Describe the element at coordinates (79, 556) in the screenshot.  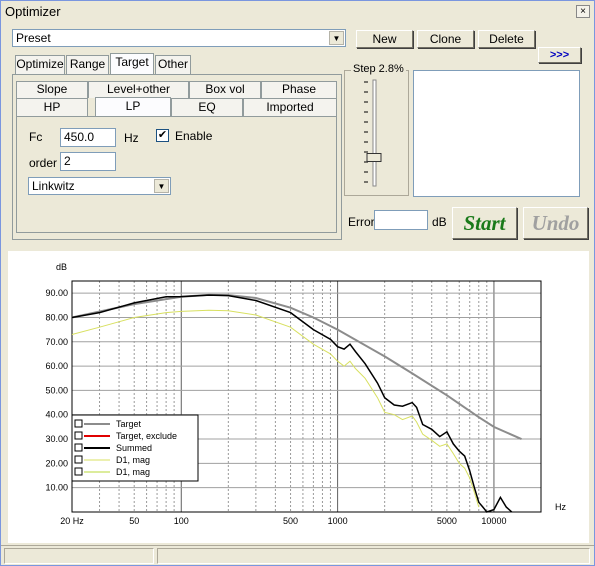
I see `status-left` at that location.